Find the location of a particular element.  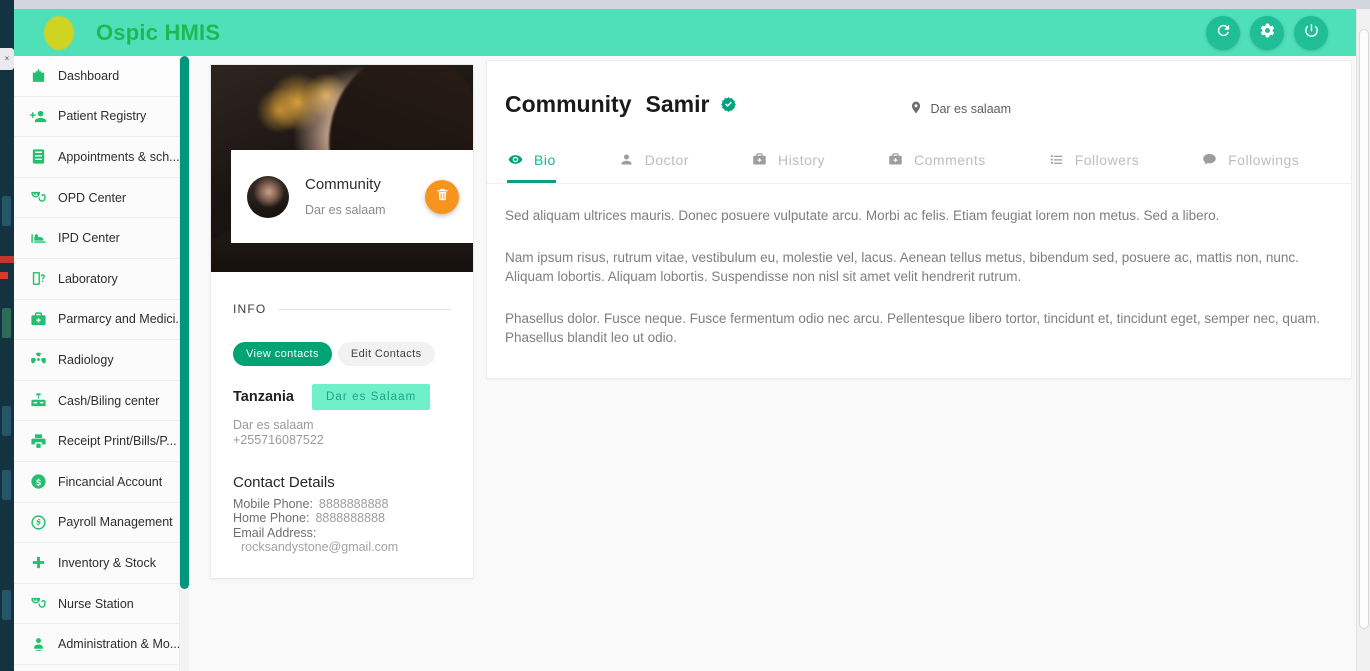

sidebar-scrollbar-thumb is located at coordinates (184, 322).